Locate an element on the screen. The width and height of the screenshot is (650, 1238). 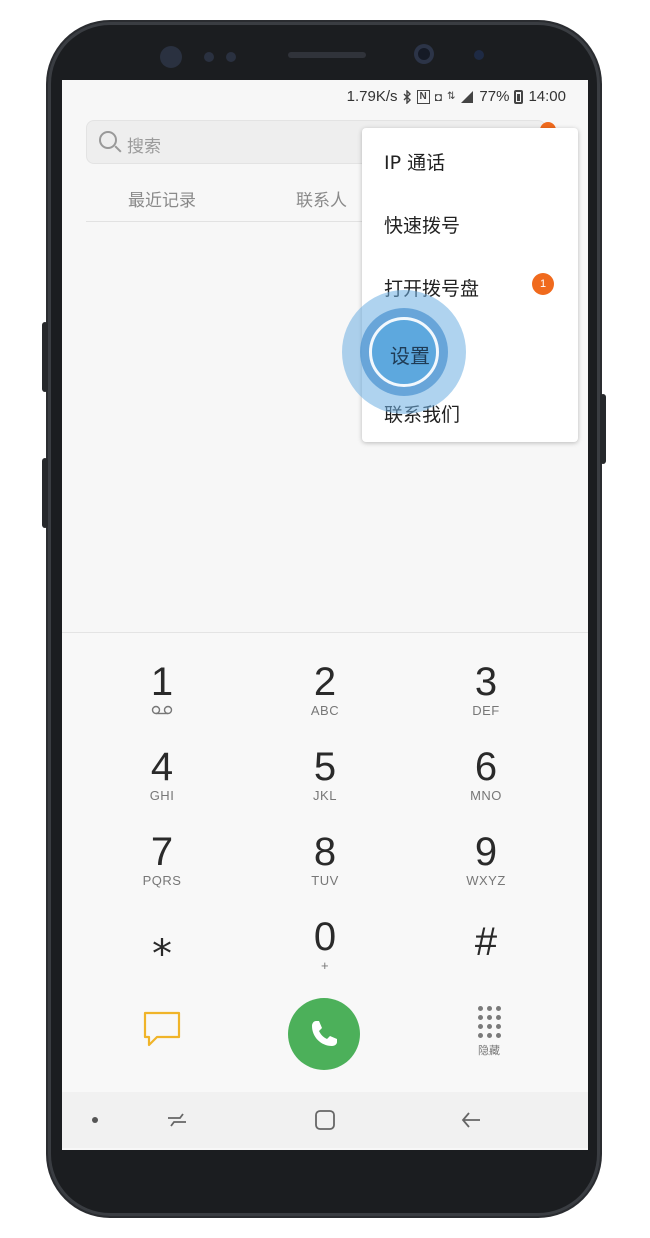
network-speed: 1.79K/s is located at coordinates (372, 96).